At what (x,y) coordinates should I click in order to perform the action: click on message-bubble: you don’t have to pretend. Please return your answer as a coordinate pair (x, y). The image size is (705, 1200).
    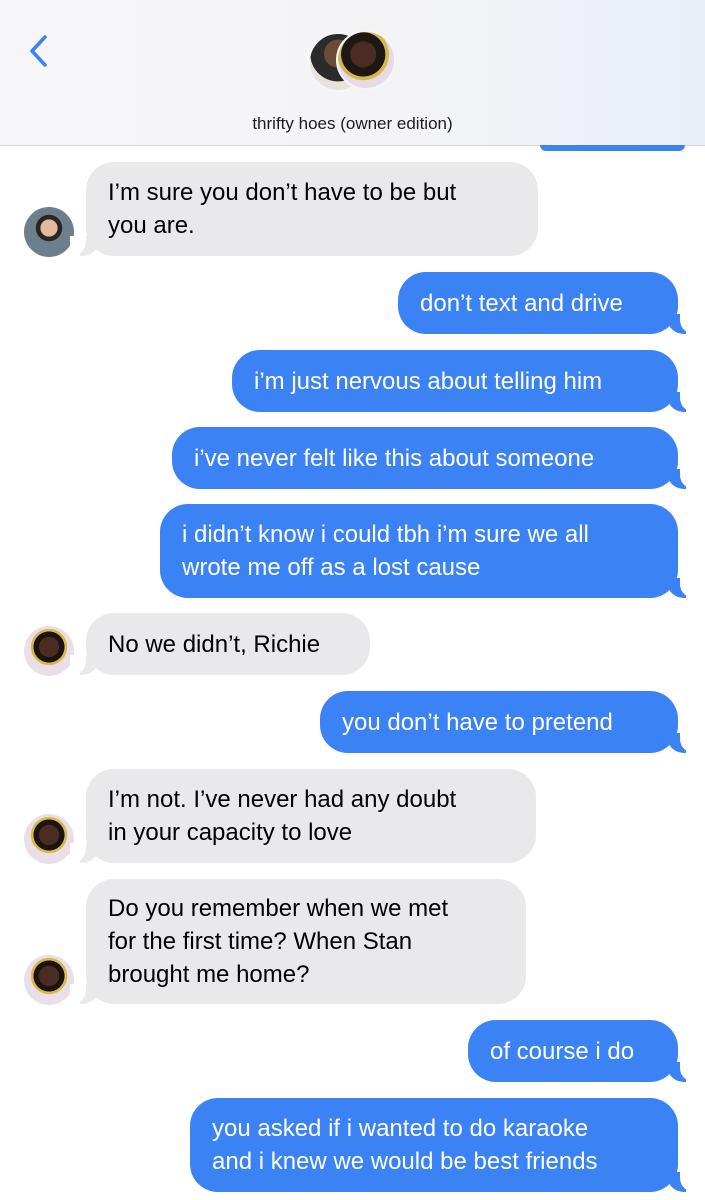
    Looking at the image, I should click on (499, 722).